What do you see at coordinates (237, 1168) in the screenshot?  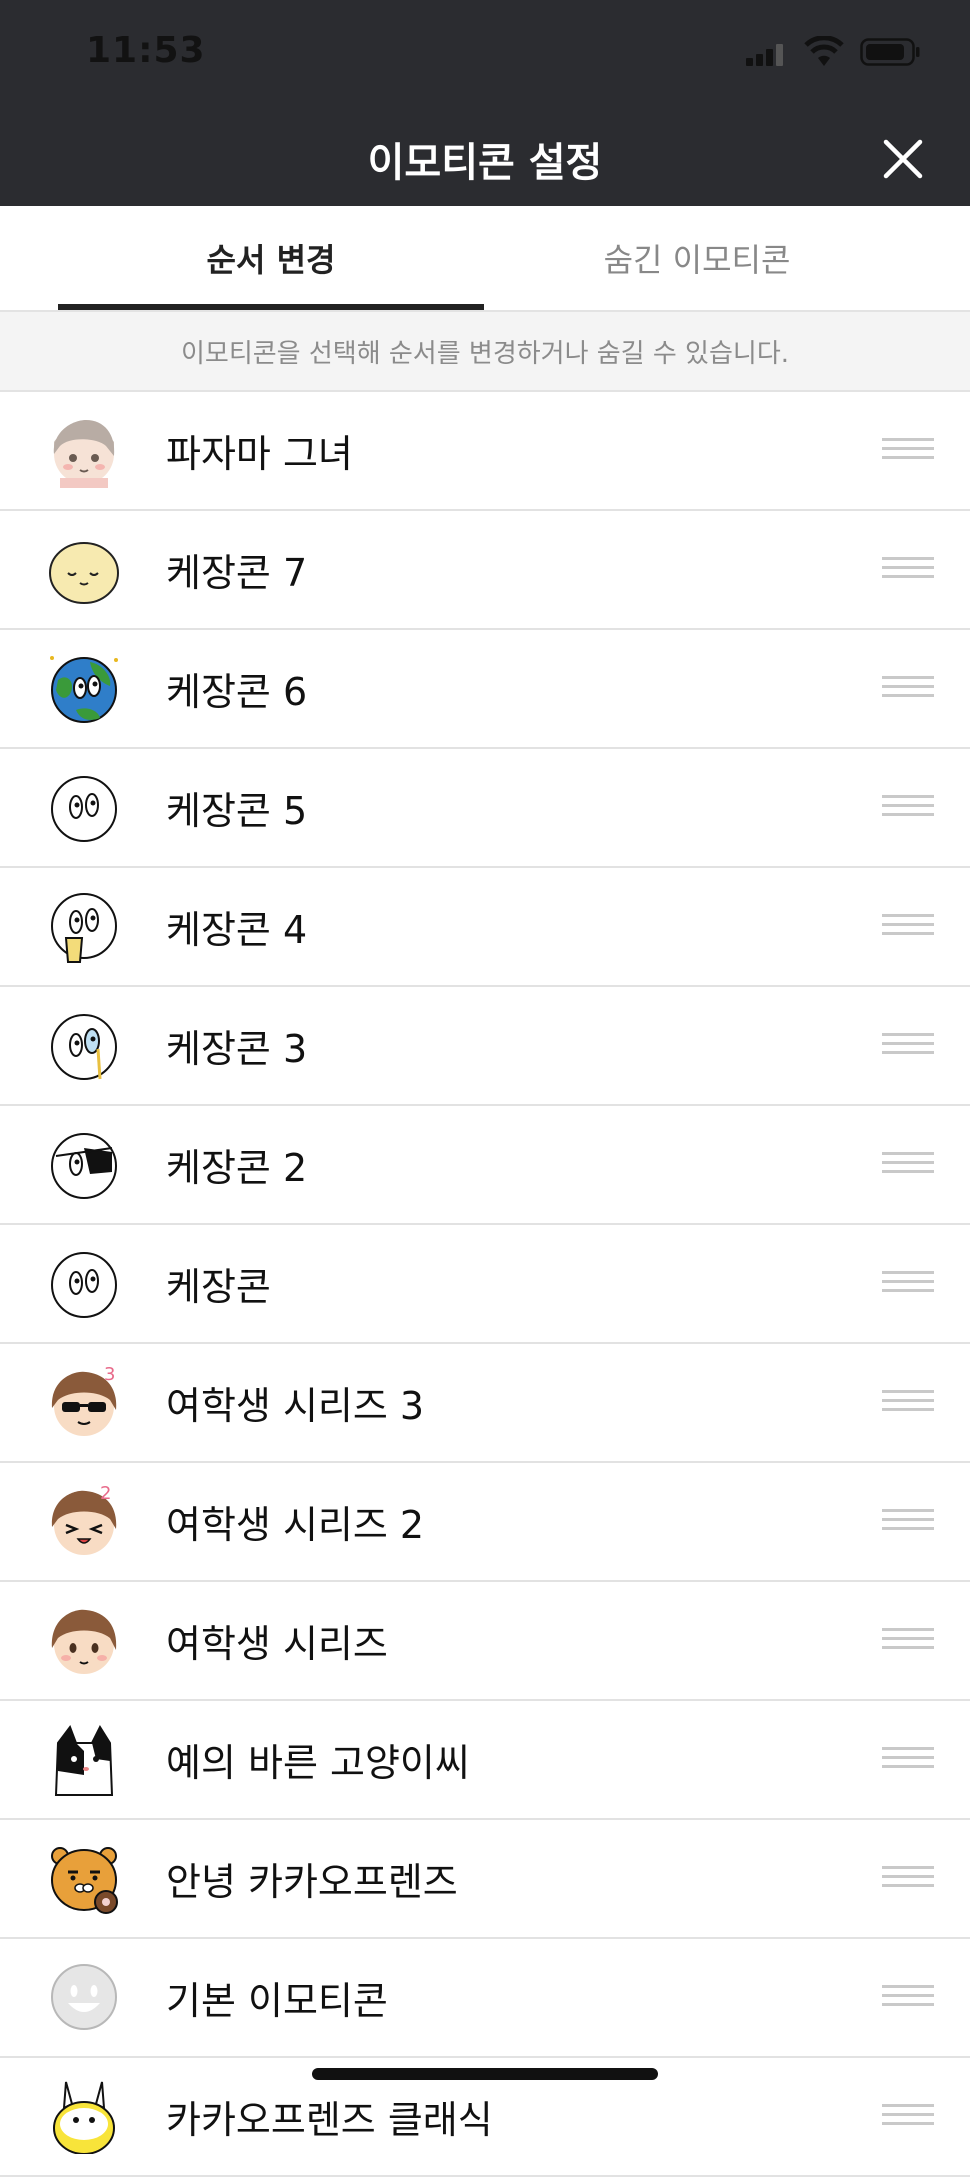 I see `emoticon-name: 케장콘 2` at bounding box center [237, 1168].